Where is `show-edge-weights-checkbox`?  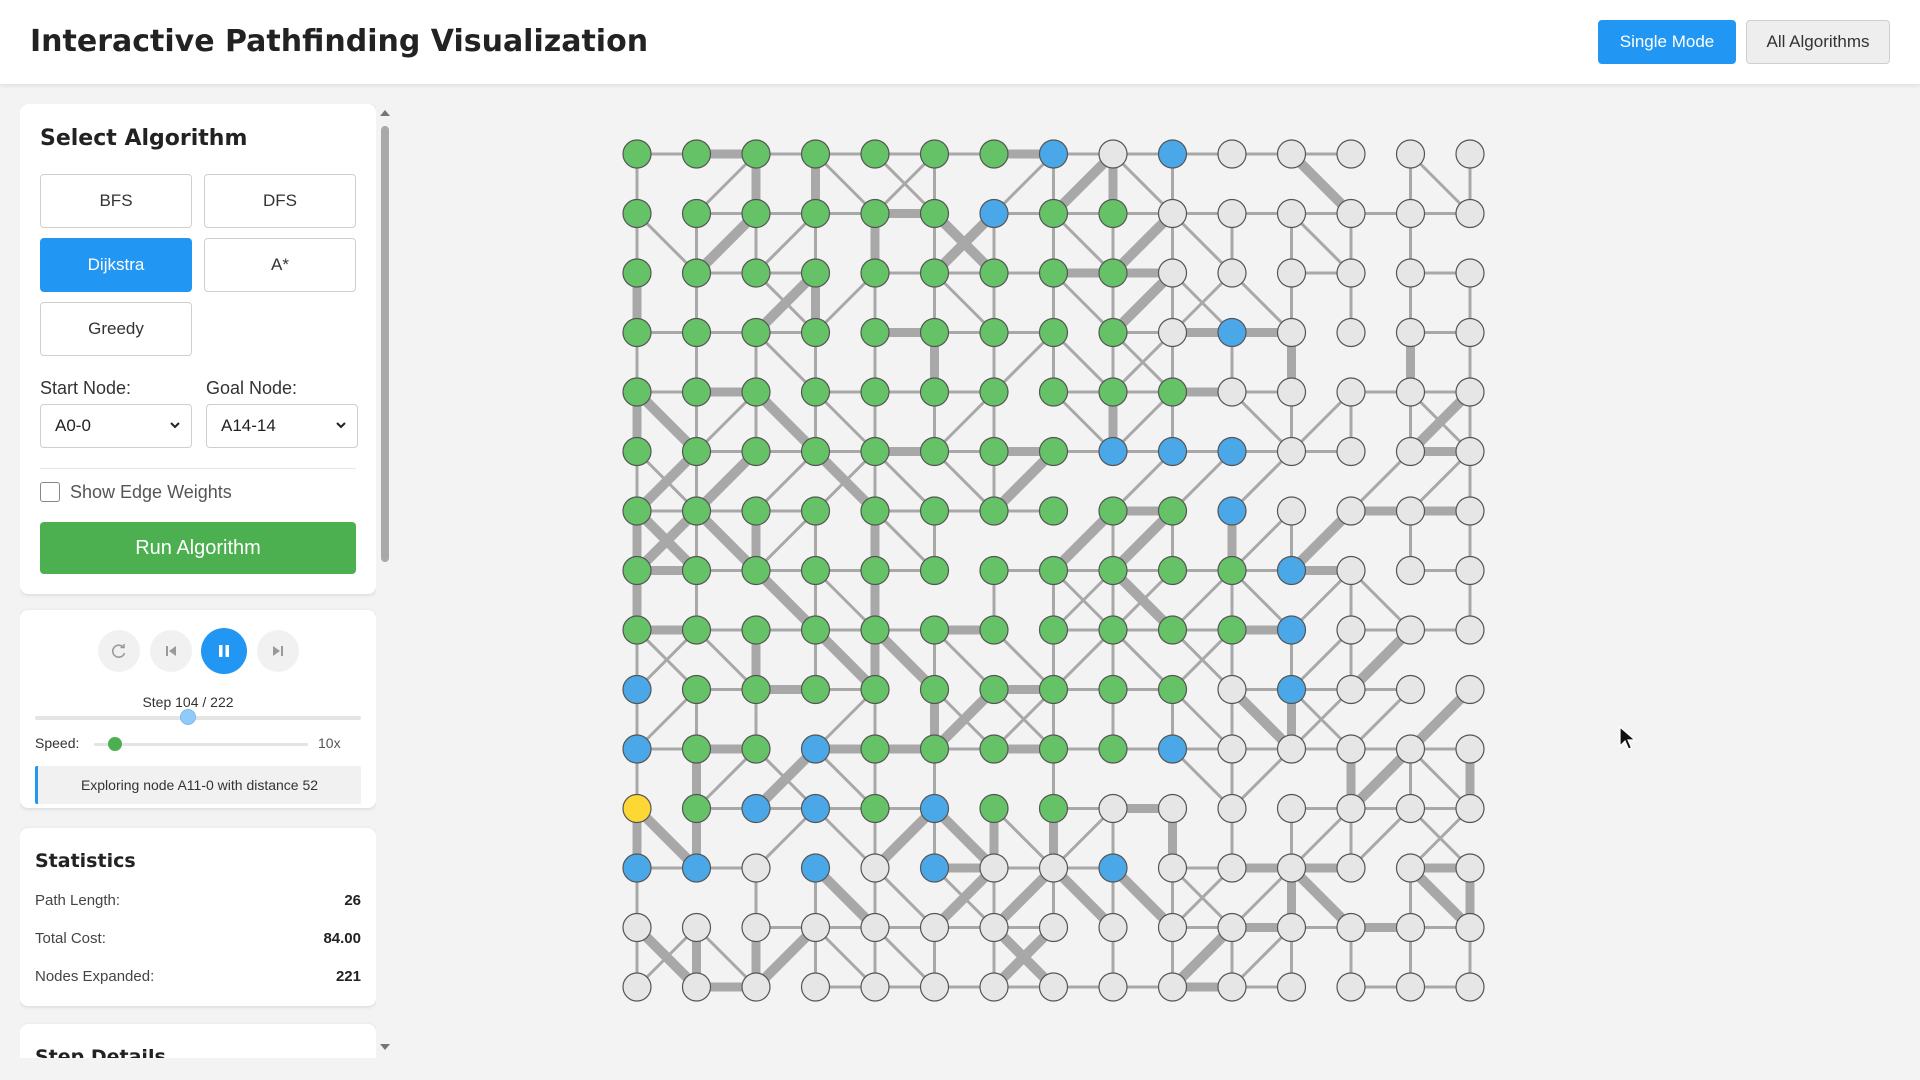 show-edge-weights-checkbox is located at coordinates (50, 492).